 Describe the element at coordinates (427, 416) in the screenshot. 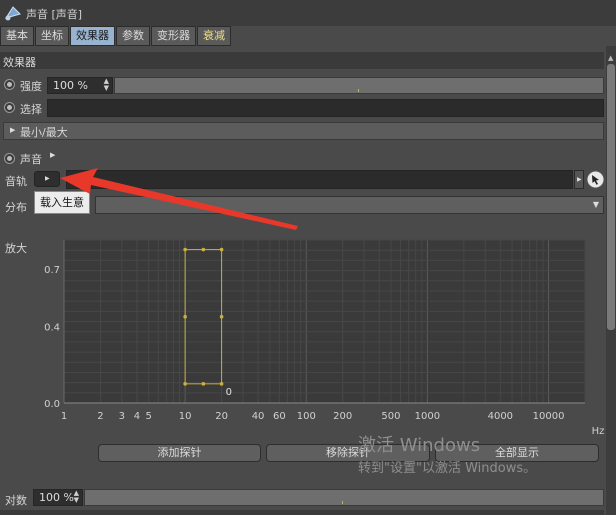

I see `x-tick-label: 1000` at that location.